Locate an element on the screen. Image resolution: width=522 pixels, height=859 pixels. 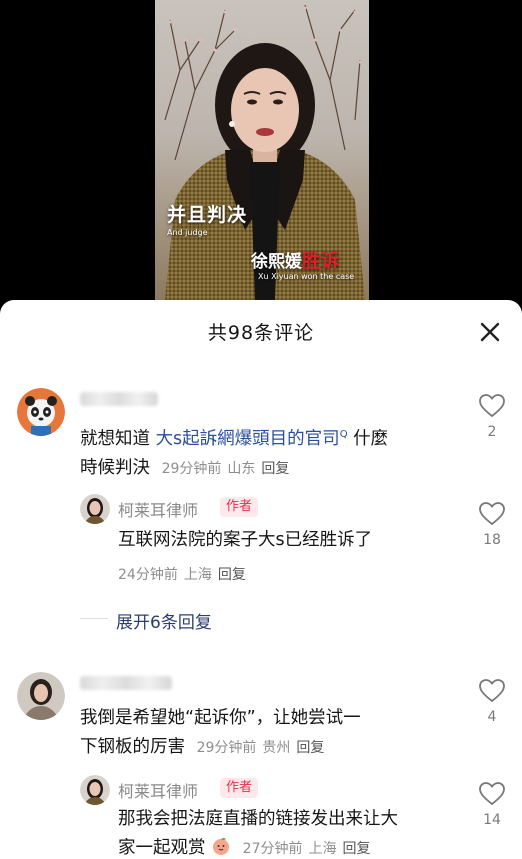
expand-replies-label: 展开6条回复 is located at coordinates (164, 623).